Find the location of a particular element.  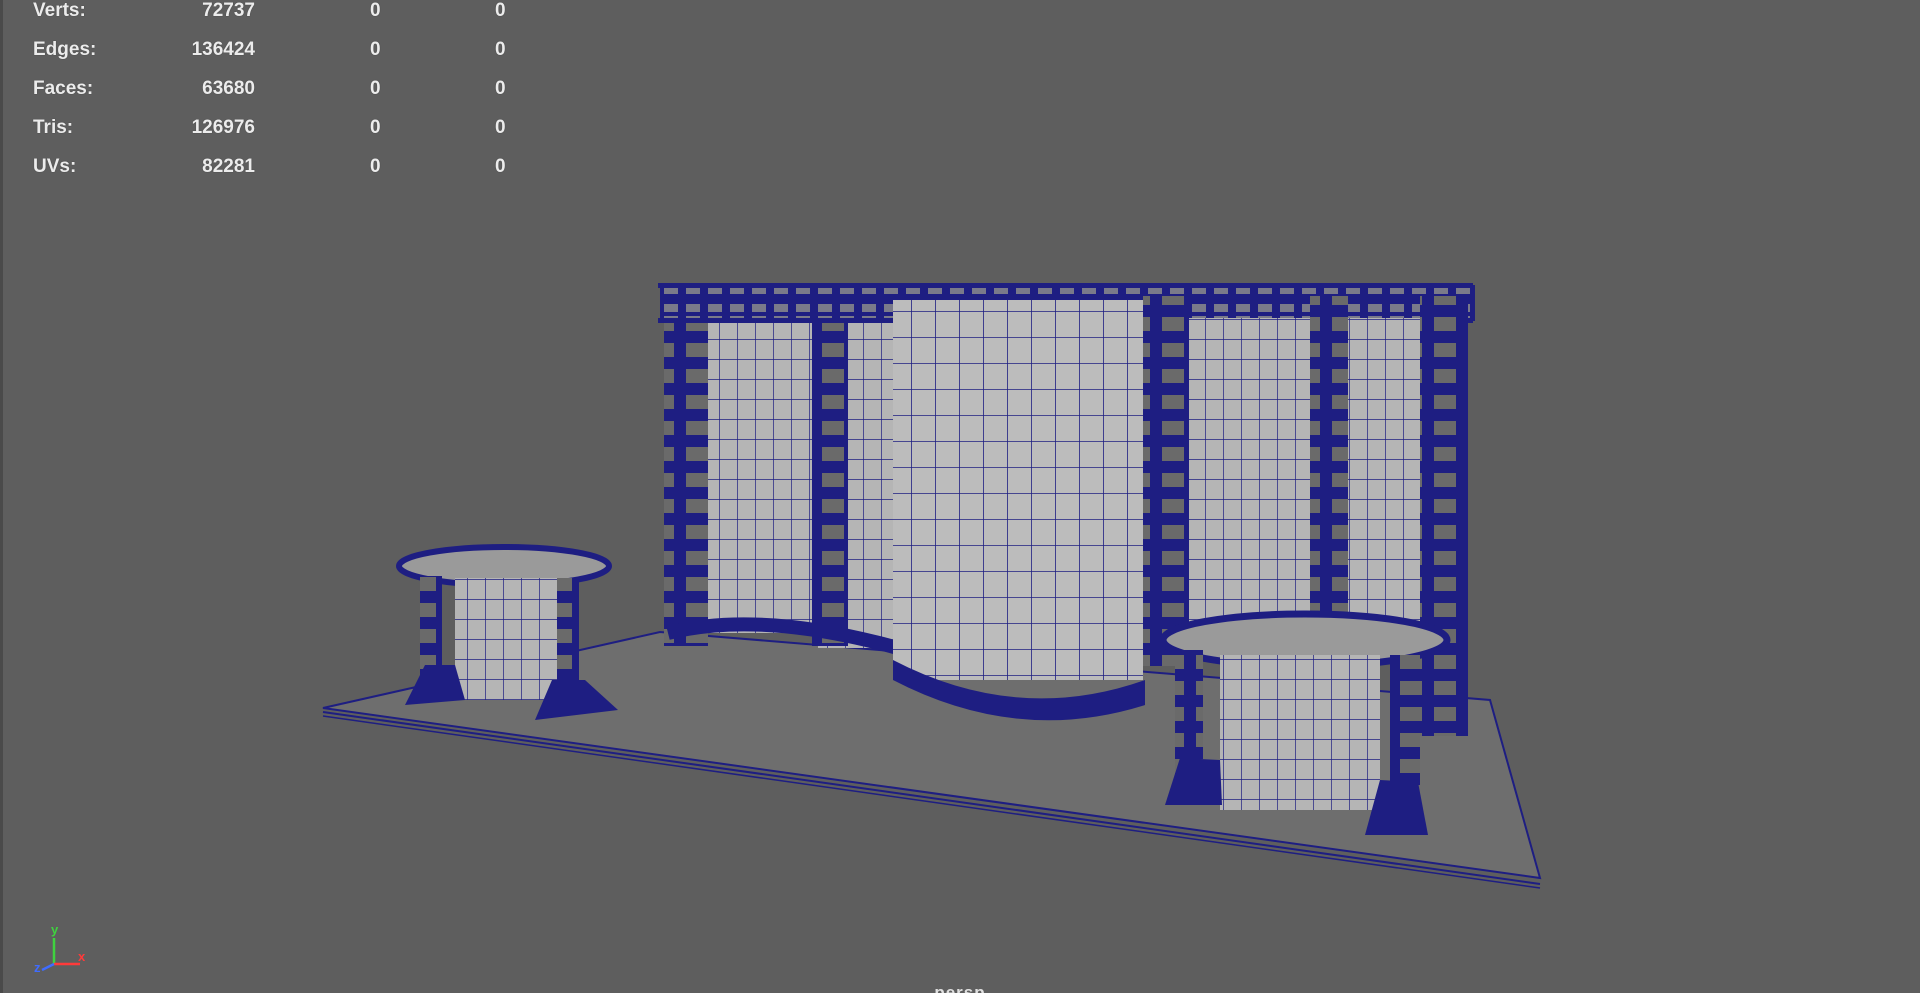

left-table is located at coordinates (507, 632).